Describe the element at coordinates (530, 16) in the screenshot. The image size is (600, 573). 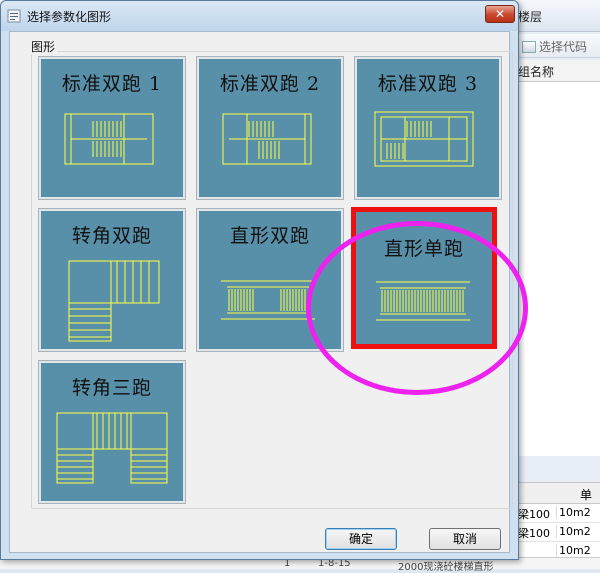
I see `layer-tab: 楼层` at that location.